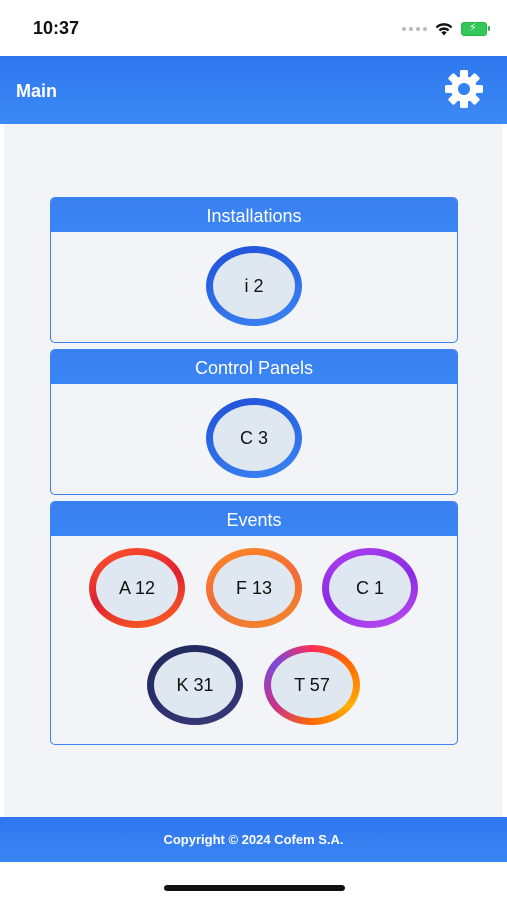  I want to click on page-title: Main, so click(37, 91).